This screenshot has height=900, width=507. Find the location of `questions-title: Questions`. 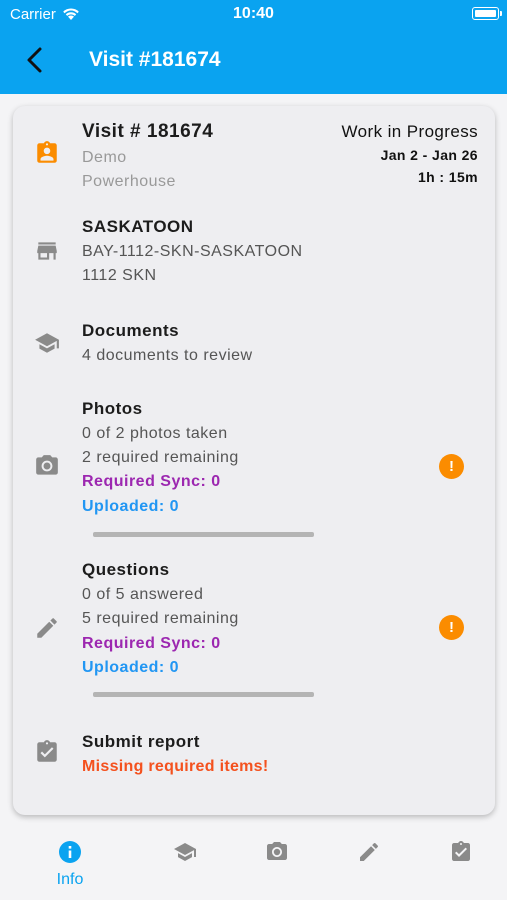

questions-title: Questions is located at coordinates (126, 570).